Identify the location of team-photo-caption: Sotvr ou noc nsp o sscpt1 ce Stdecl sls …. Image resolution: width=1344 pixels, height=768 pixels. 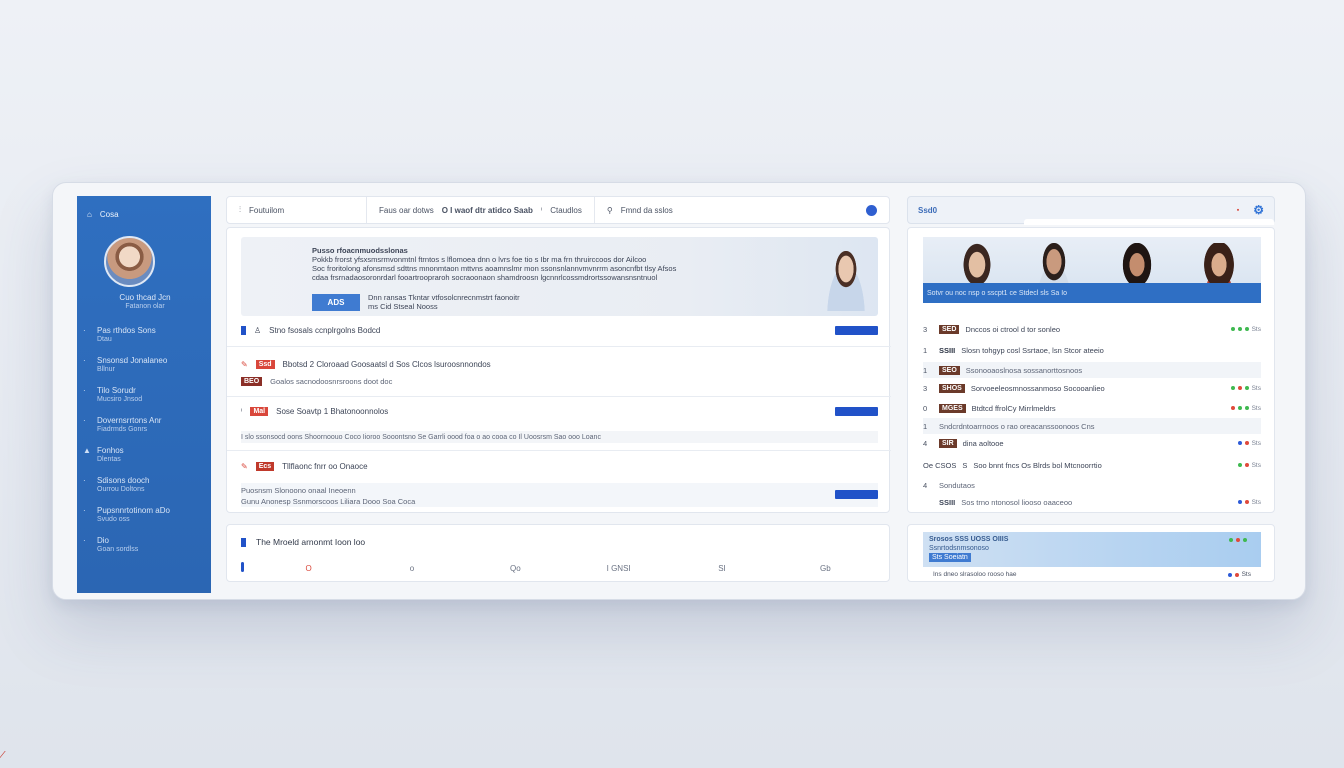
(1092, 293).